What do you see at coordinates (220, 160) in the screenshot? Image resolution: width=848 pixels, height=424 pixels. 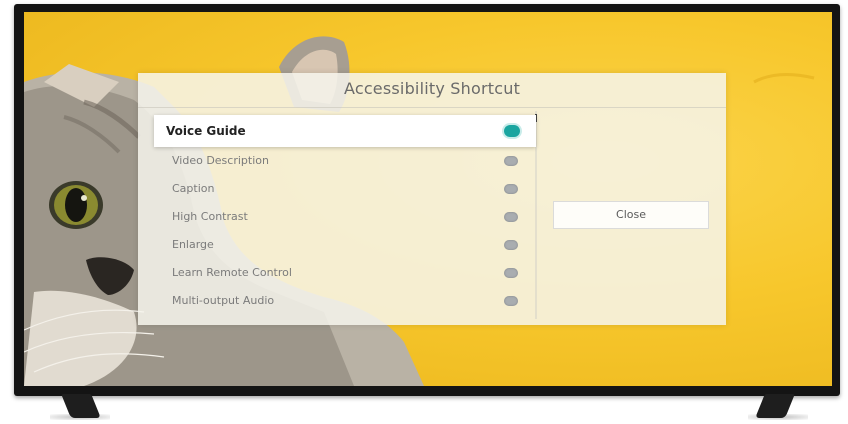 I see `list-item-label: Video Description` at bounding box center [220, 160].